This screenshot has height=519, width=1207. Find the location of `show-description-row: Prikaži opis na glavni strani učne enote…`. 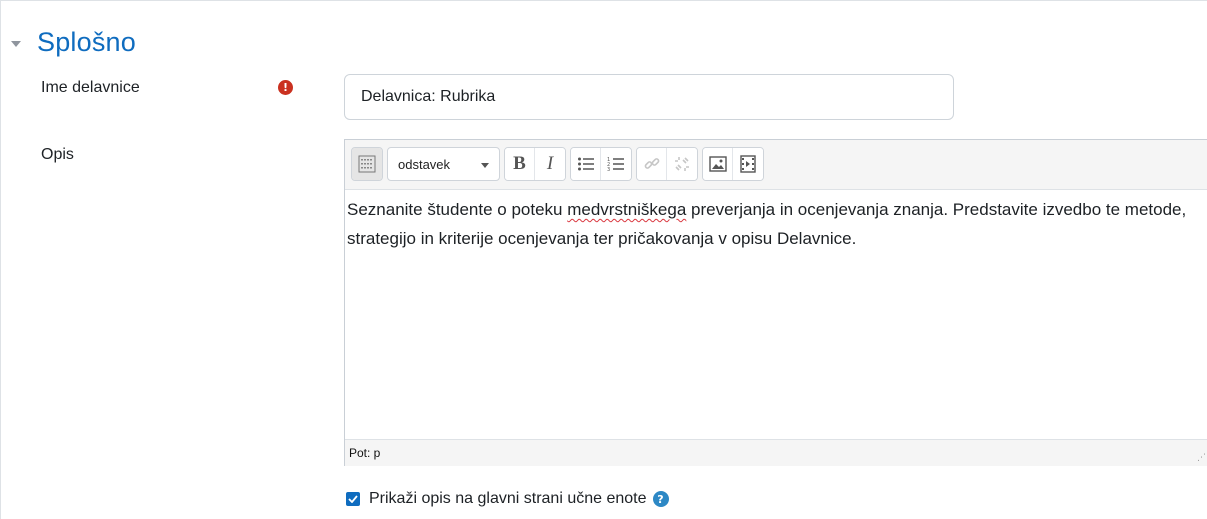

show-description-row: Prikaži opis na glavni strani učne enote… is located at coordinates (507, 499).